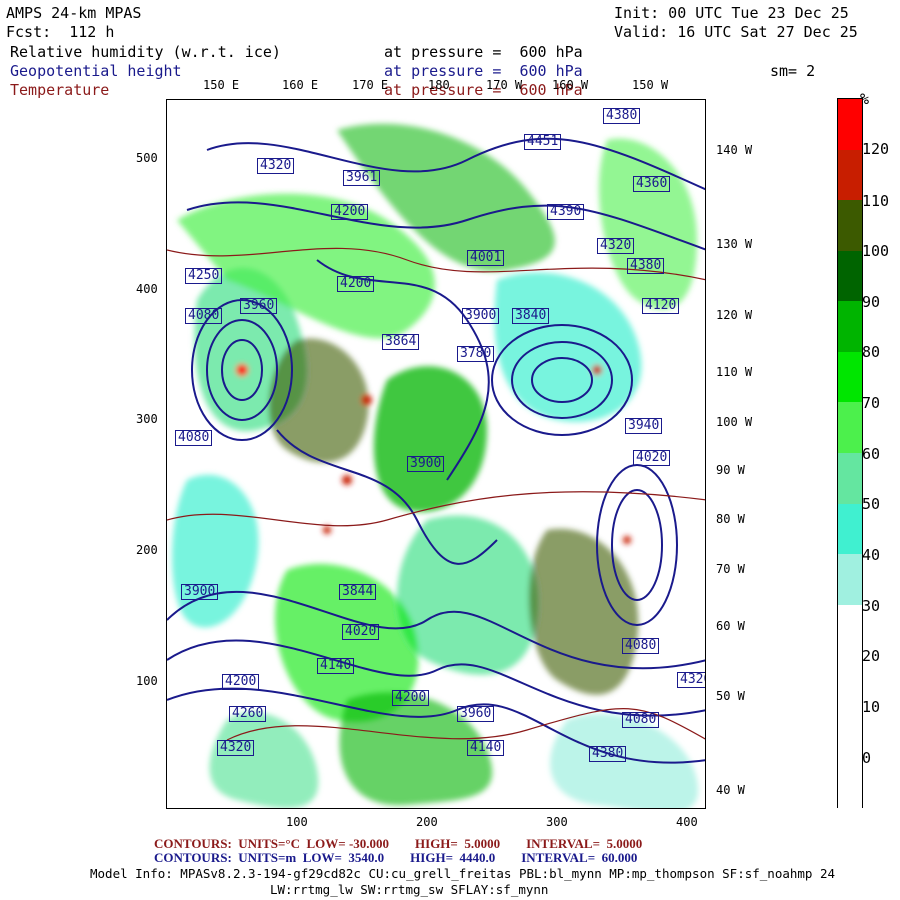  I want to click on contour-label: 4120, so click(661, 306).